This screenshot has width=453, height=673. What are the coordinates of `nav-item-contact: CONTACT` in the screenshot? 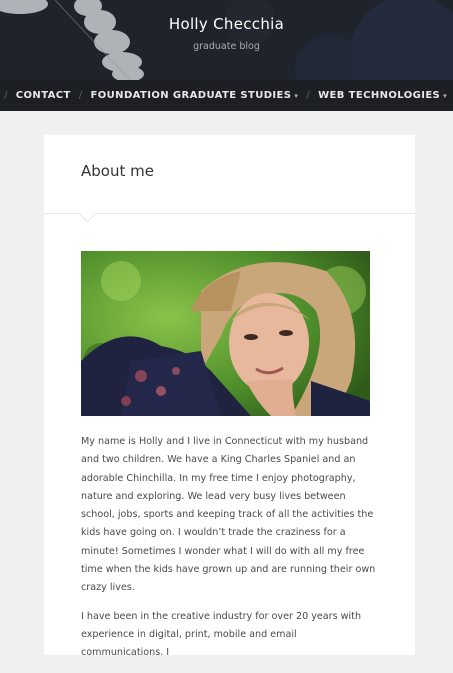 It's located at (43, 95).